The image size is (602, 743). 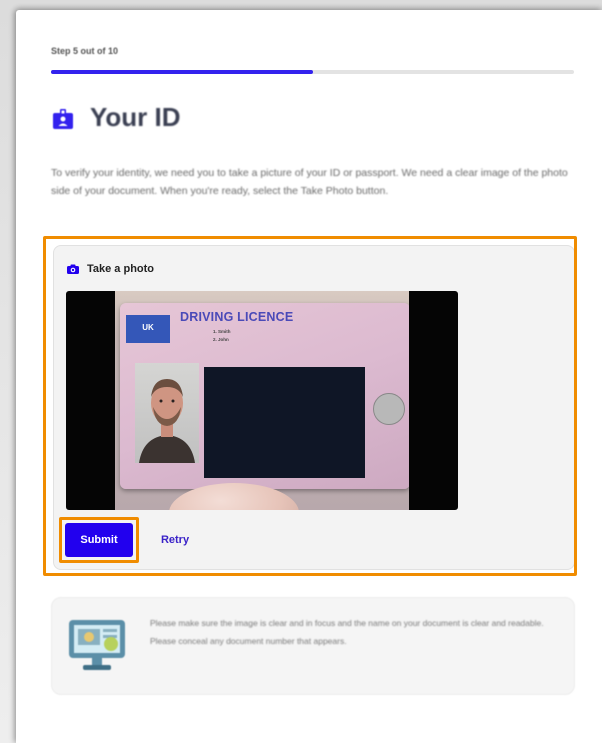 I want to click on progress-bar, so click(x=312, y=72).